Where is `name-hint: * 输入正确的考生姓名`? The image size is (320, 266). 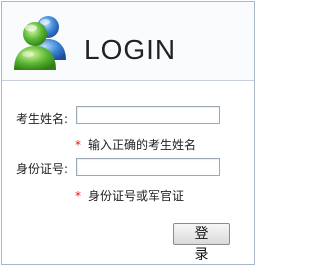
name-hint: * 输入正确的考生姓名 is located at coordinates (135, 145).